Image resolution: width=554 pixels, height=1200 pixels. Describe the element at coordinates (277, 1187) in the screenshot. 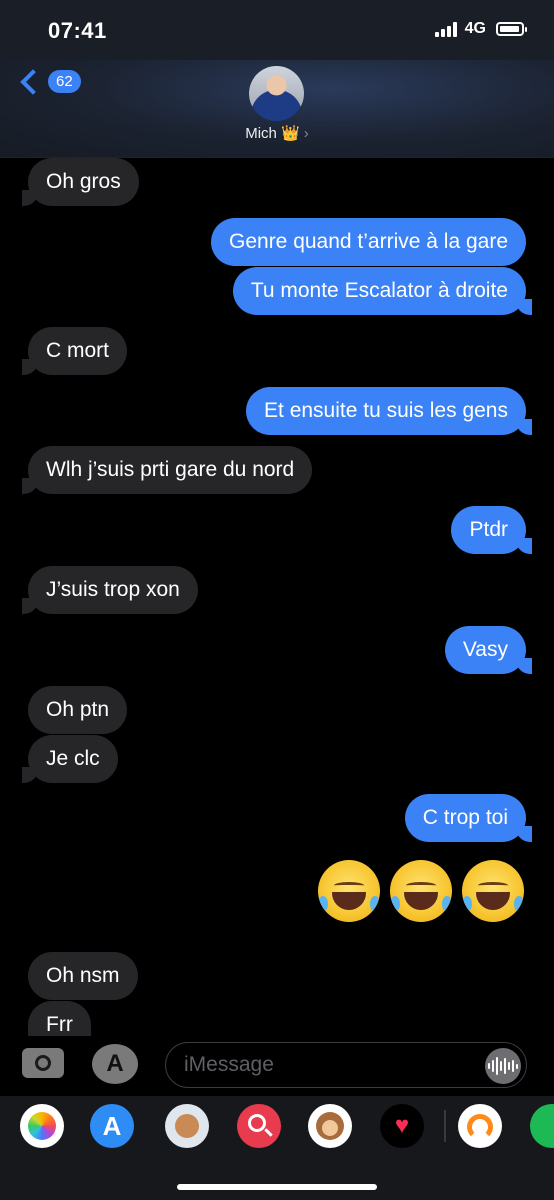

I see `home-indicator` at that location.